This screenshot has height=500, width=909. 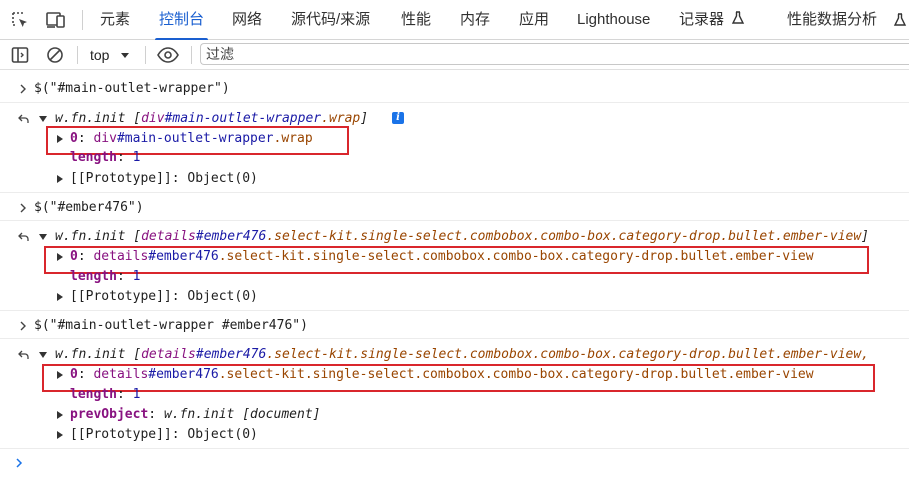 I want to click on tab-memory: 内存, so click(x=475, y=20).